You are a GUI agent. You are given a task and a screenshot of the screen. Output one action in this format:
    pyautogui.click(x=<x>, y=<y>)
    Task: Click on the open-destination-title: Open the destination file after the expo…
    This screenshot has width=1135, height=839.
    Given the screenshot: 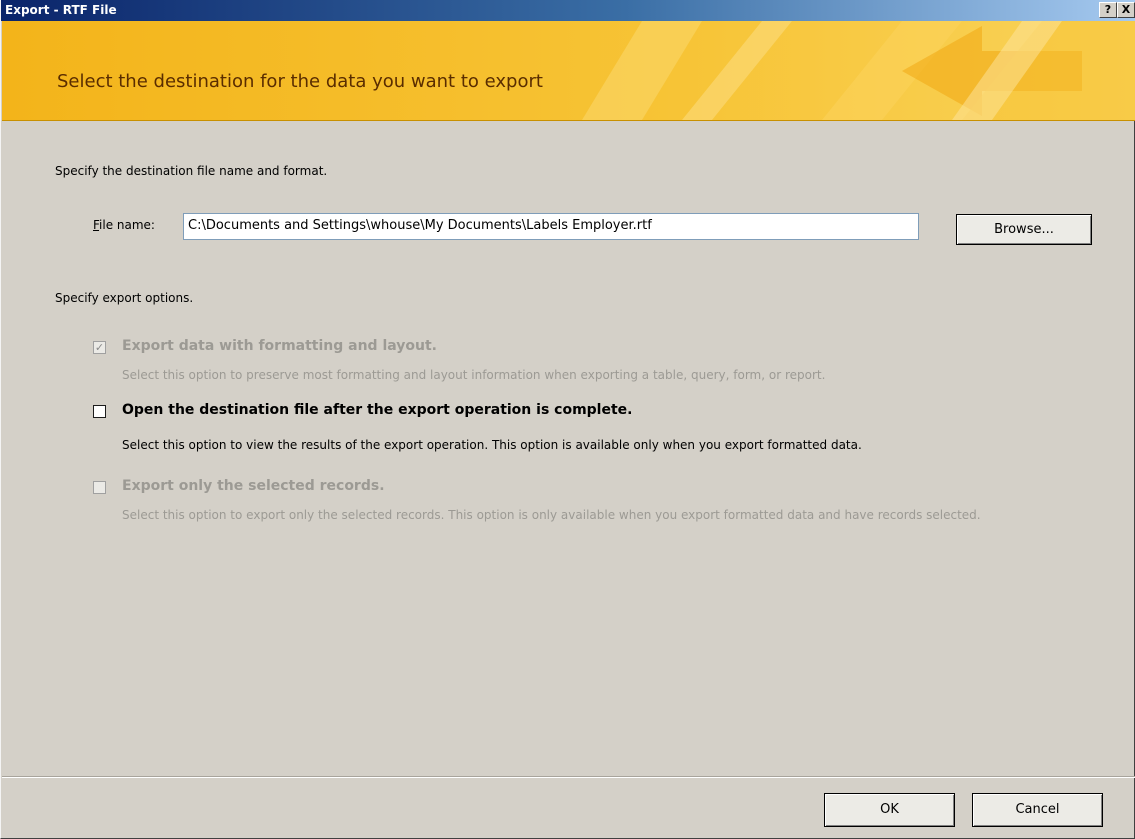 What is the action you would take?
    pyautogui.click(x=377, y=410)
    